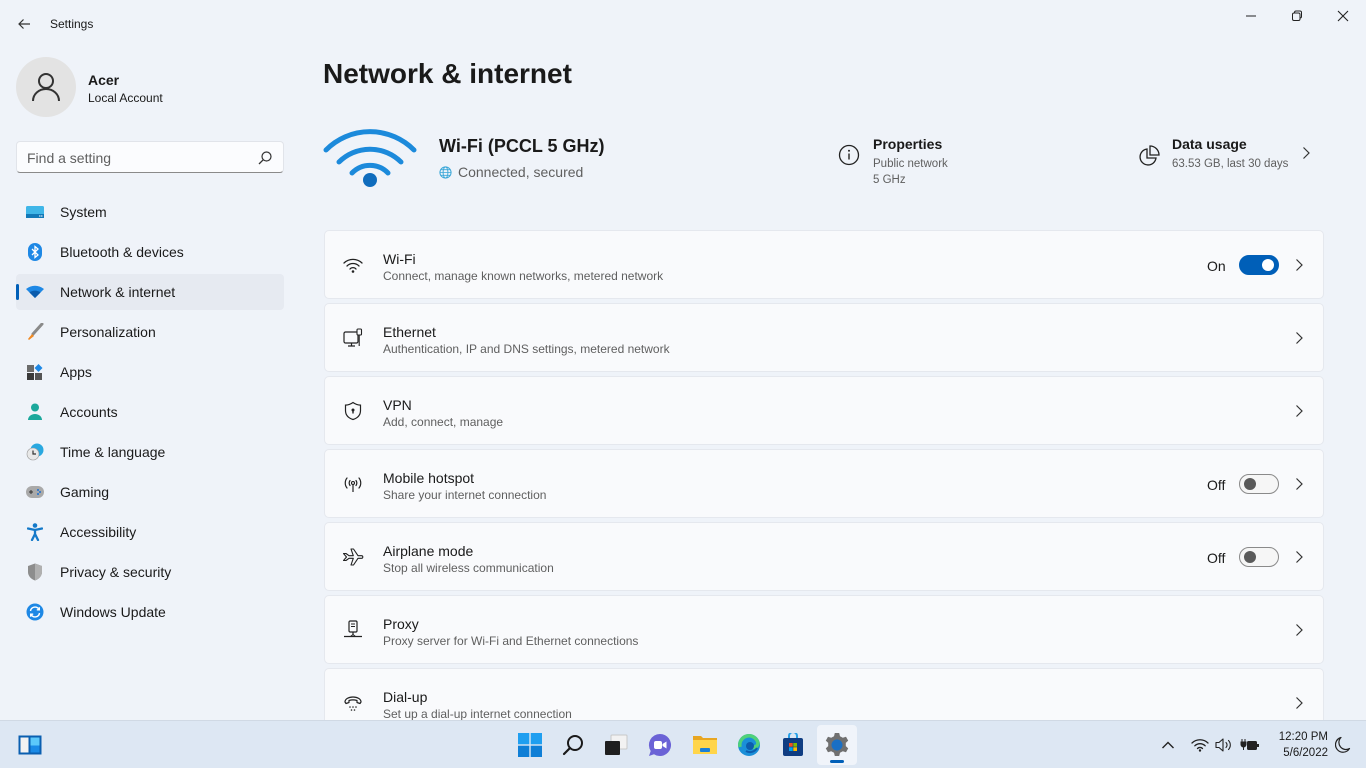  I want to click on back-button, so click(24, 24).